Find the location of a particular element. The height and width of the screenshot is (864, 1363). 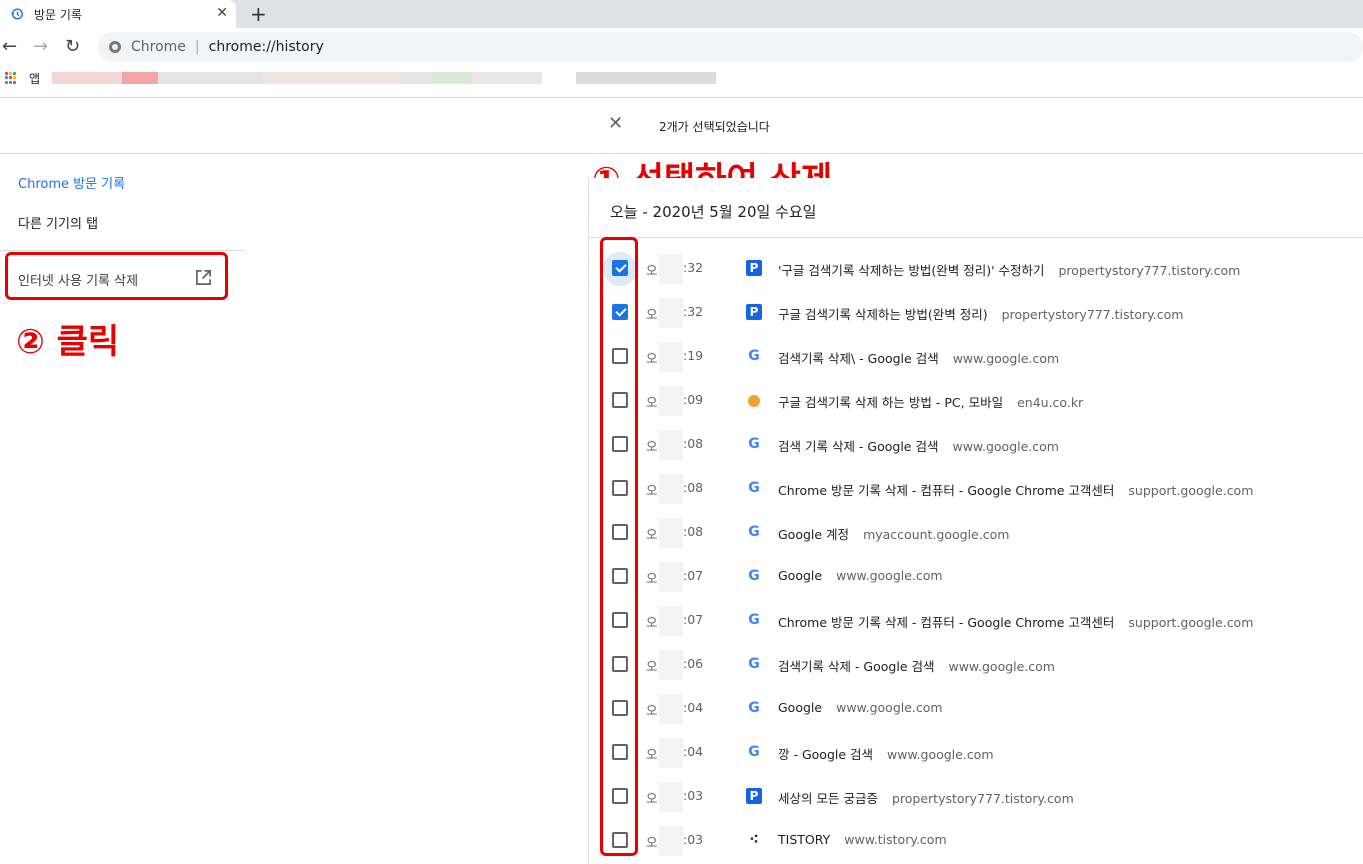

apps-label: 앱 is located at coordinates (34, 78).